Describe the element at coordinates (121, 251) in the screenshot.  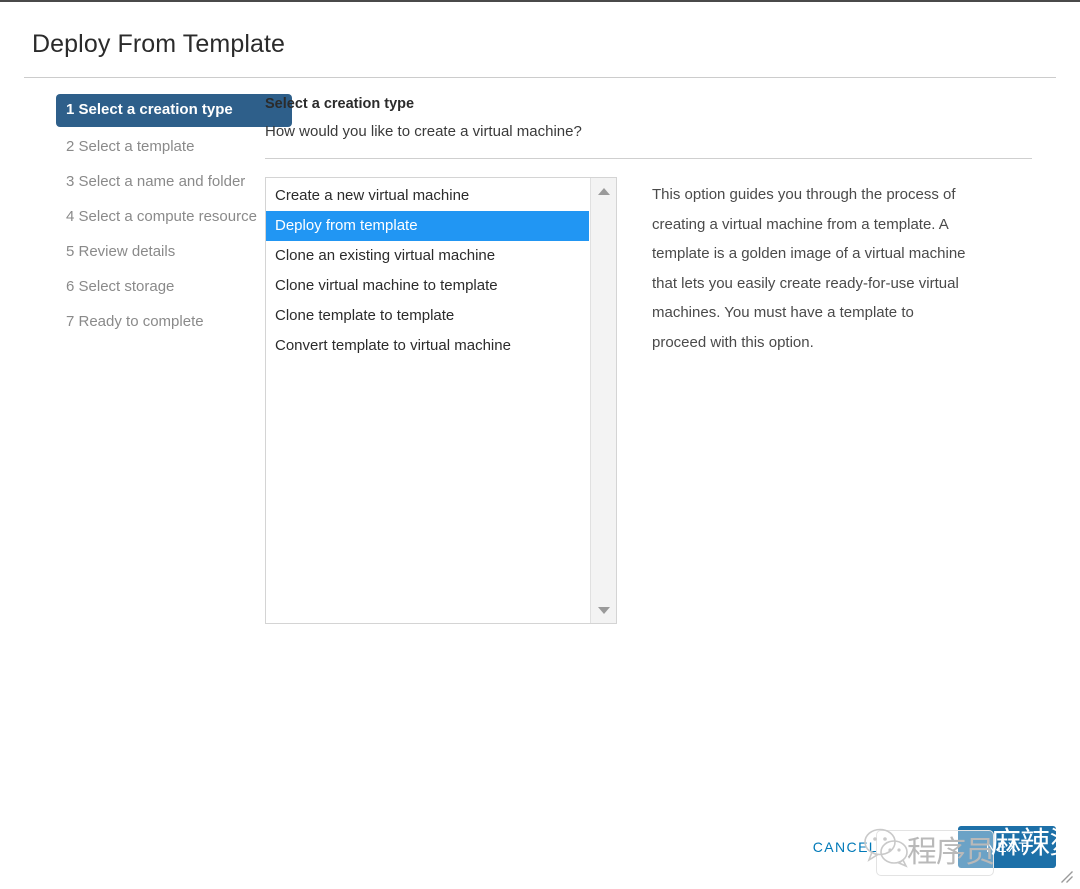
I see `sidebar-step-5-text: 5 Review details` at that location.